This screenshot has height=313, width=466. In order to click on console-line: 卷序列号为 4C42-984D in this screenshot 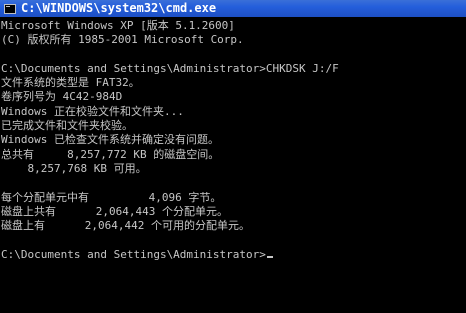, I will do `click(62, 97)`.